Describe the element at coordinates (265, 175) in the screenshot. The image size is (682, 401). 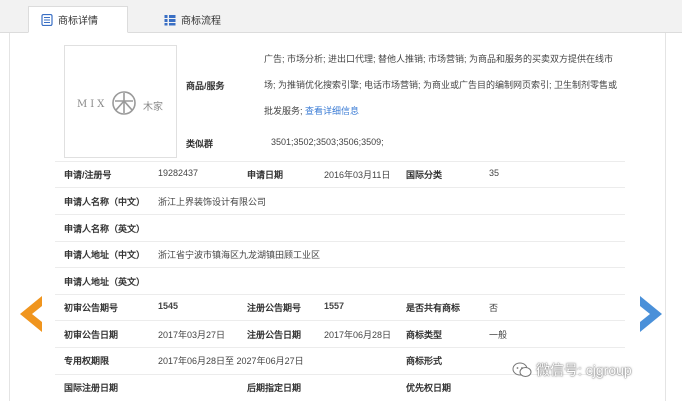
I see `app-date-label: 申请日期` at that location.